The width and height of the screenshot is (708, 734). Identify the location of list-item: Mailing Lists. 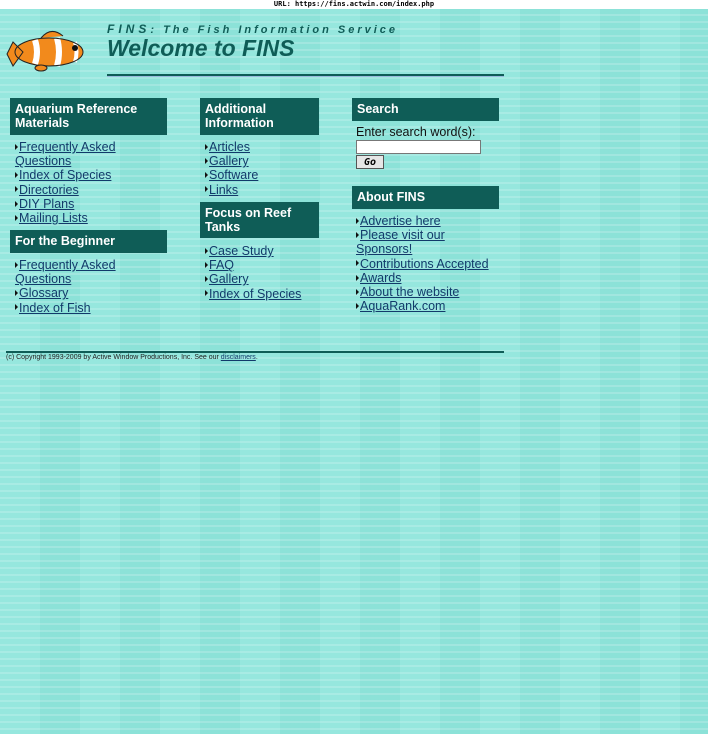
(90, 218).